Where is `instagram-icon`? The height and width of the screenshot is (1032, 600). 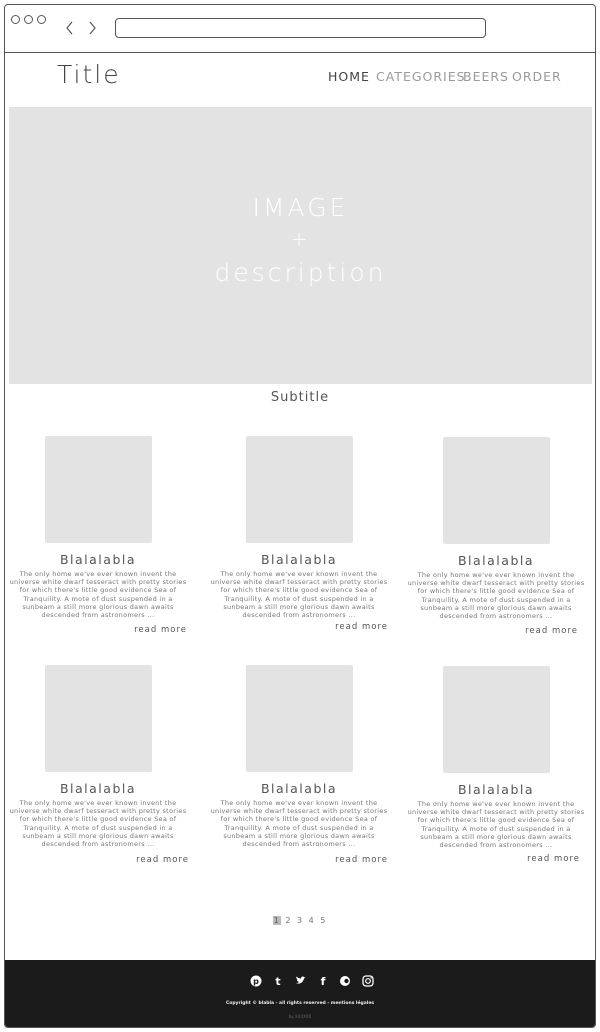
instagram-icon is located at coordinates (368, 981).